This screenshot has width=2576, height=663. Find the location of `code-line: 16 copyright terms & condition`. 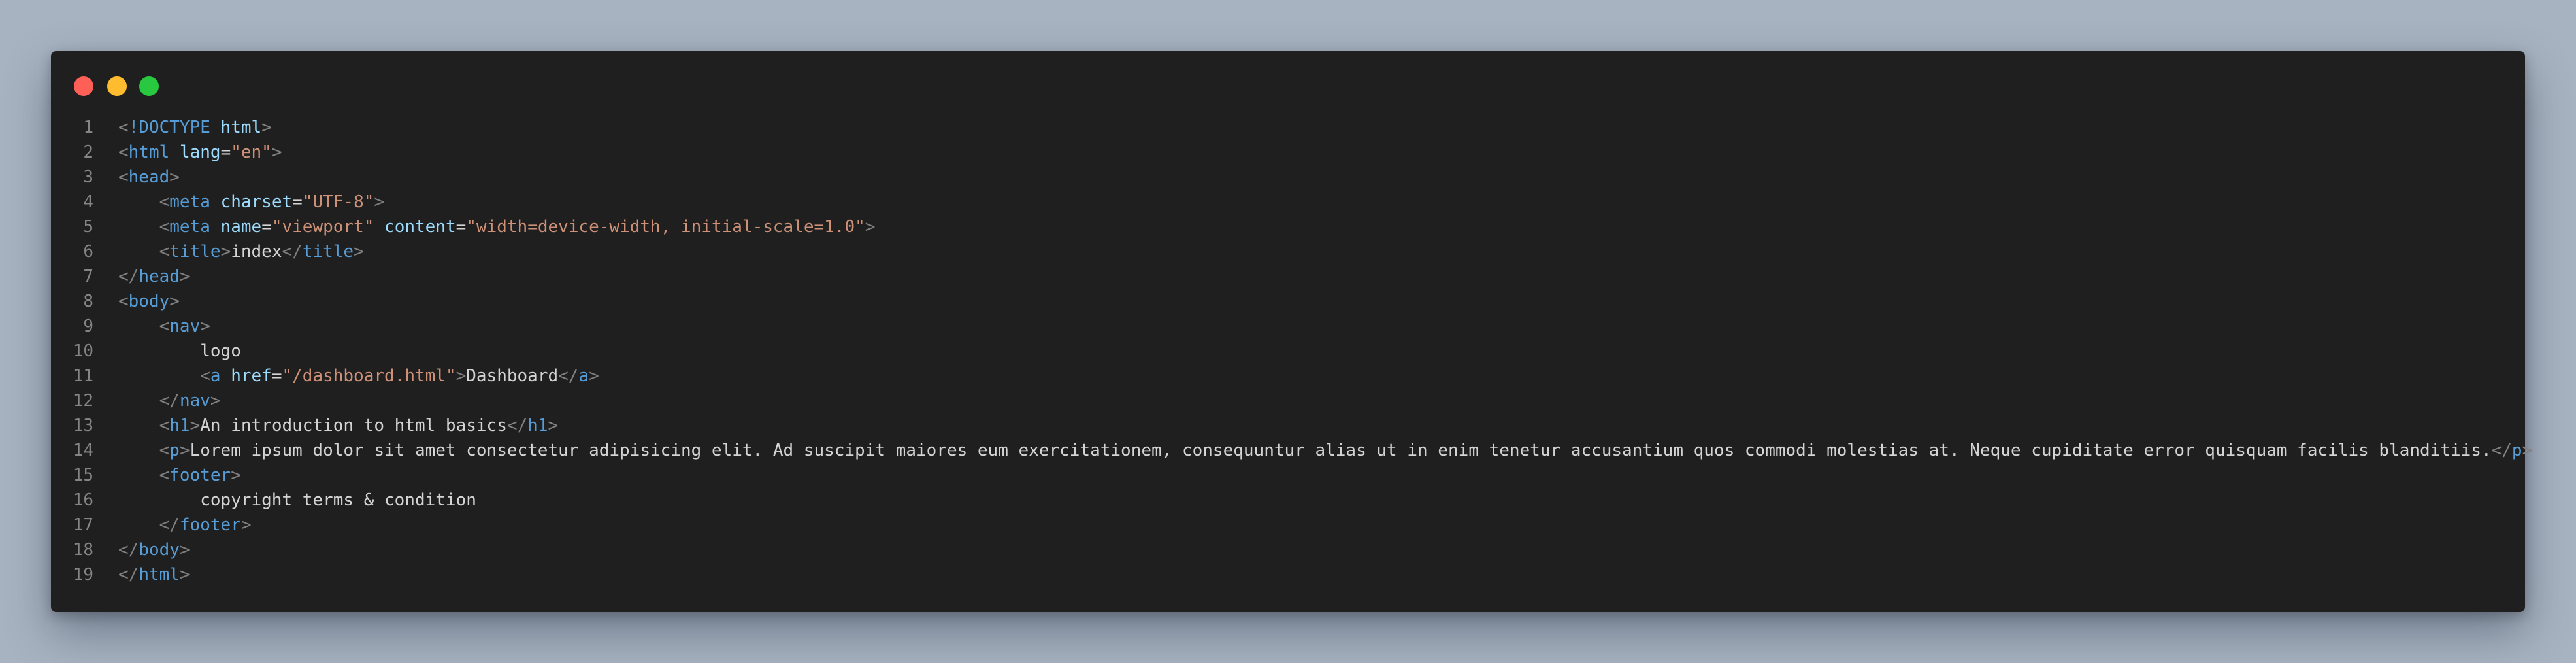

code-line: 16 copyright terms & condition is located at coordinates (1288, 500).